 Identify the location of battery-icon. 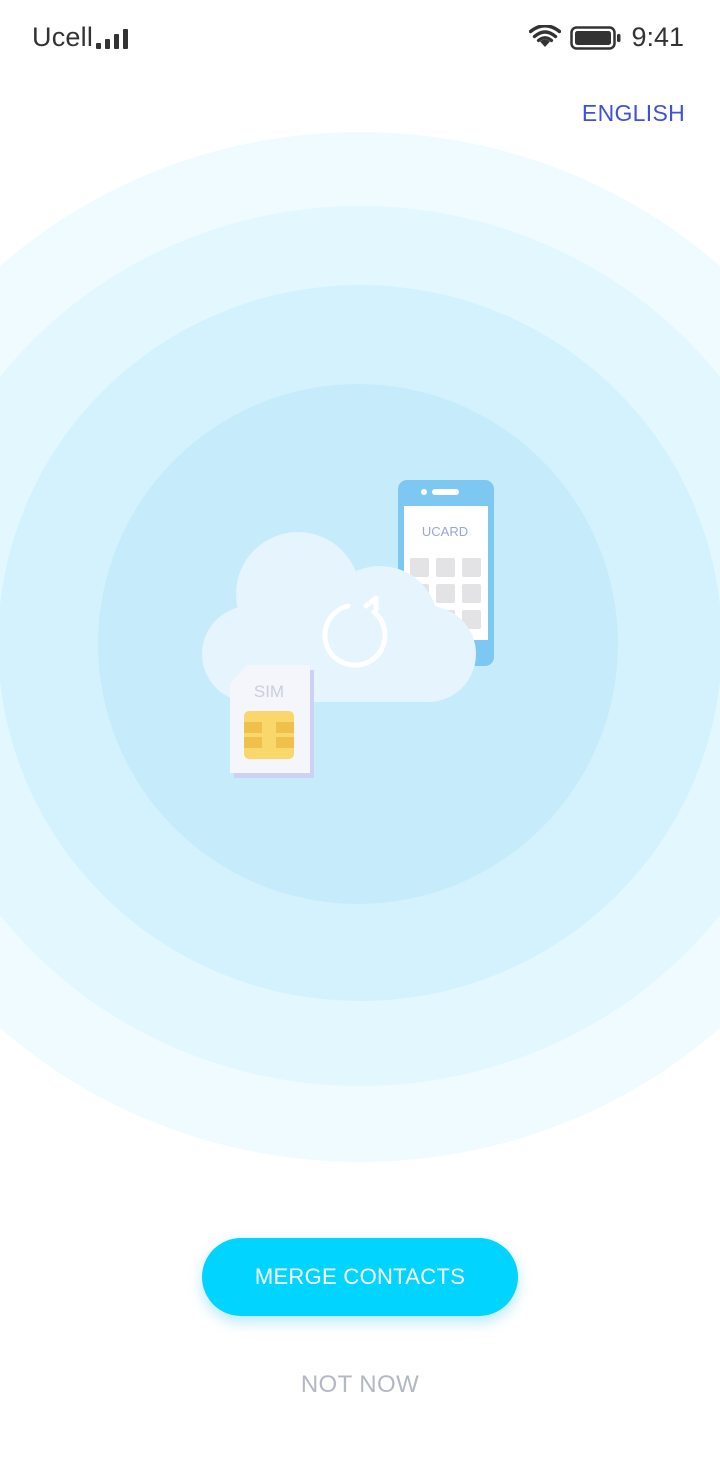
(595, 38).